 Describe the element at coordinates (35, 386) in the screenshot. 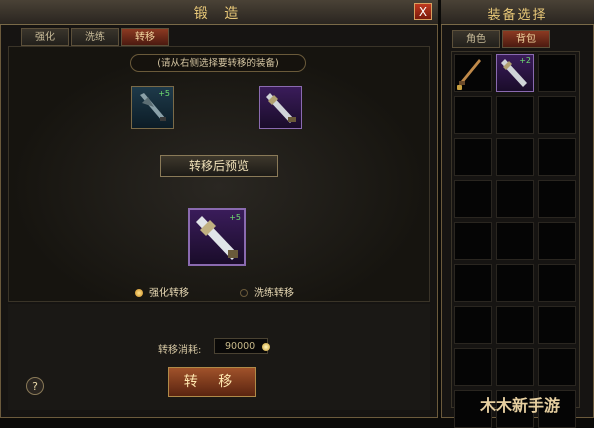

I see `help-button: ?` at that location.